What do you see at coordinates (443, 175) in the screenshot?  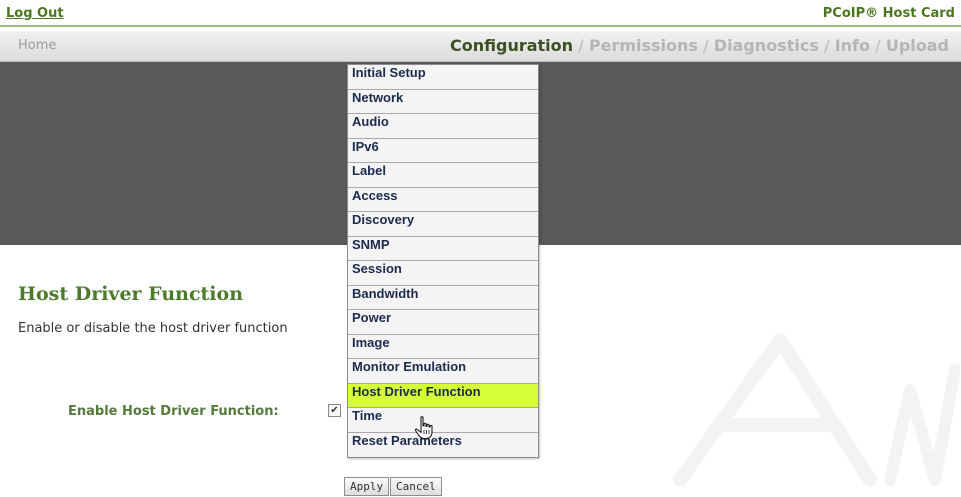 I see `menu-item-label: Label` at bounding box center [443, 175].